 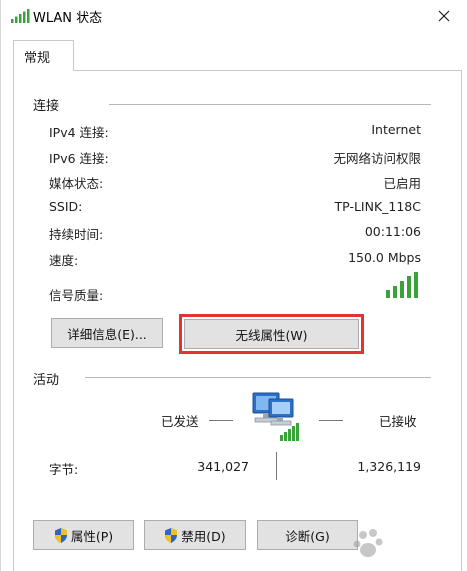 What do you see at coordinates (20, 16) in the screenshot?
I see `wifi-signal-icon` at bounding box center [20, 16].